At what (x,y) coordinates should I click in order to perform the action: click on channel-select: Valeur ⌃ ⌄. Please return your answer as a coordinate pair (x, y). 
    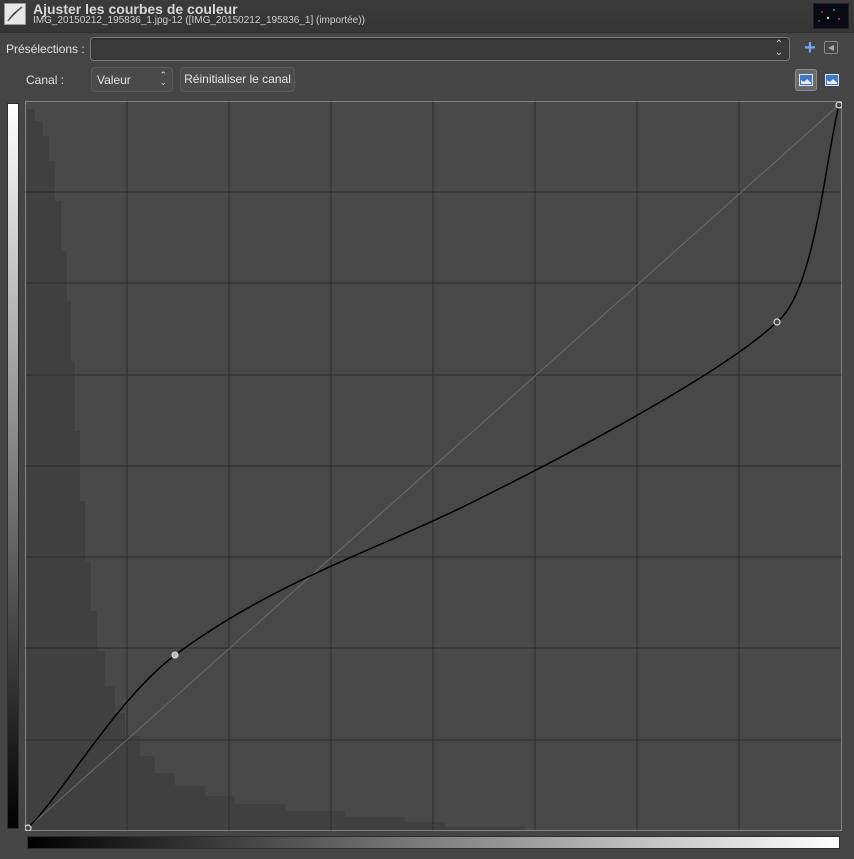
    Looking at the image, I should click on (132, 79).